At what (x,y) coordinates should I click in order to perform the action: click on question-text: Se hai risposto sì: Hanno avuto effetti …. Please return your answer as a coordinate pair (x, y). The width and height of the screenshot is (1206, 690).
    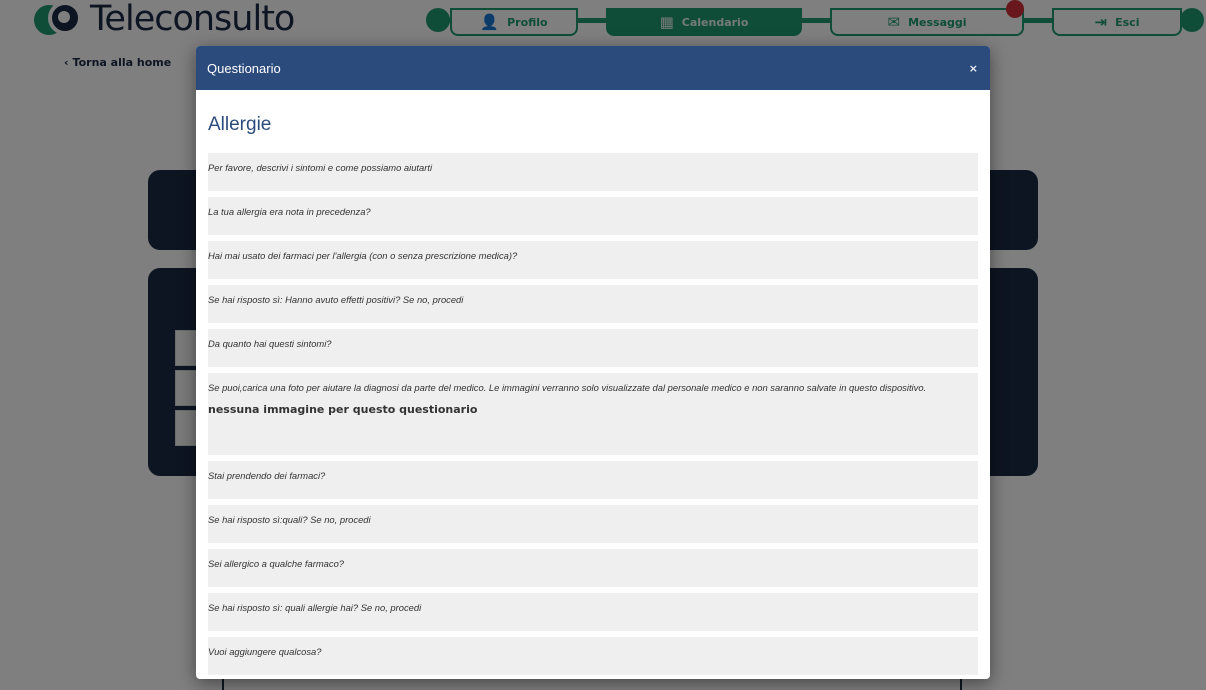
    Looking at the image, I should click on (336, 299).